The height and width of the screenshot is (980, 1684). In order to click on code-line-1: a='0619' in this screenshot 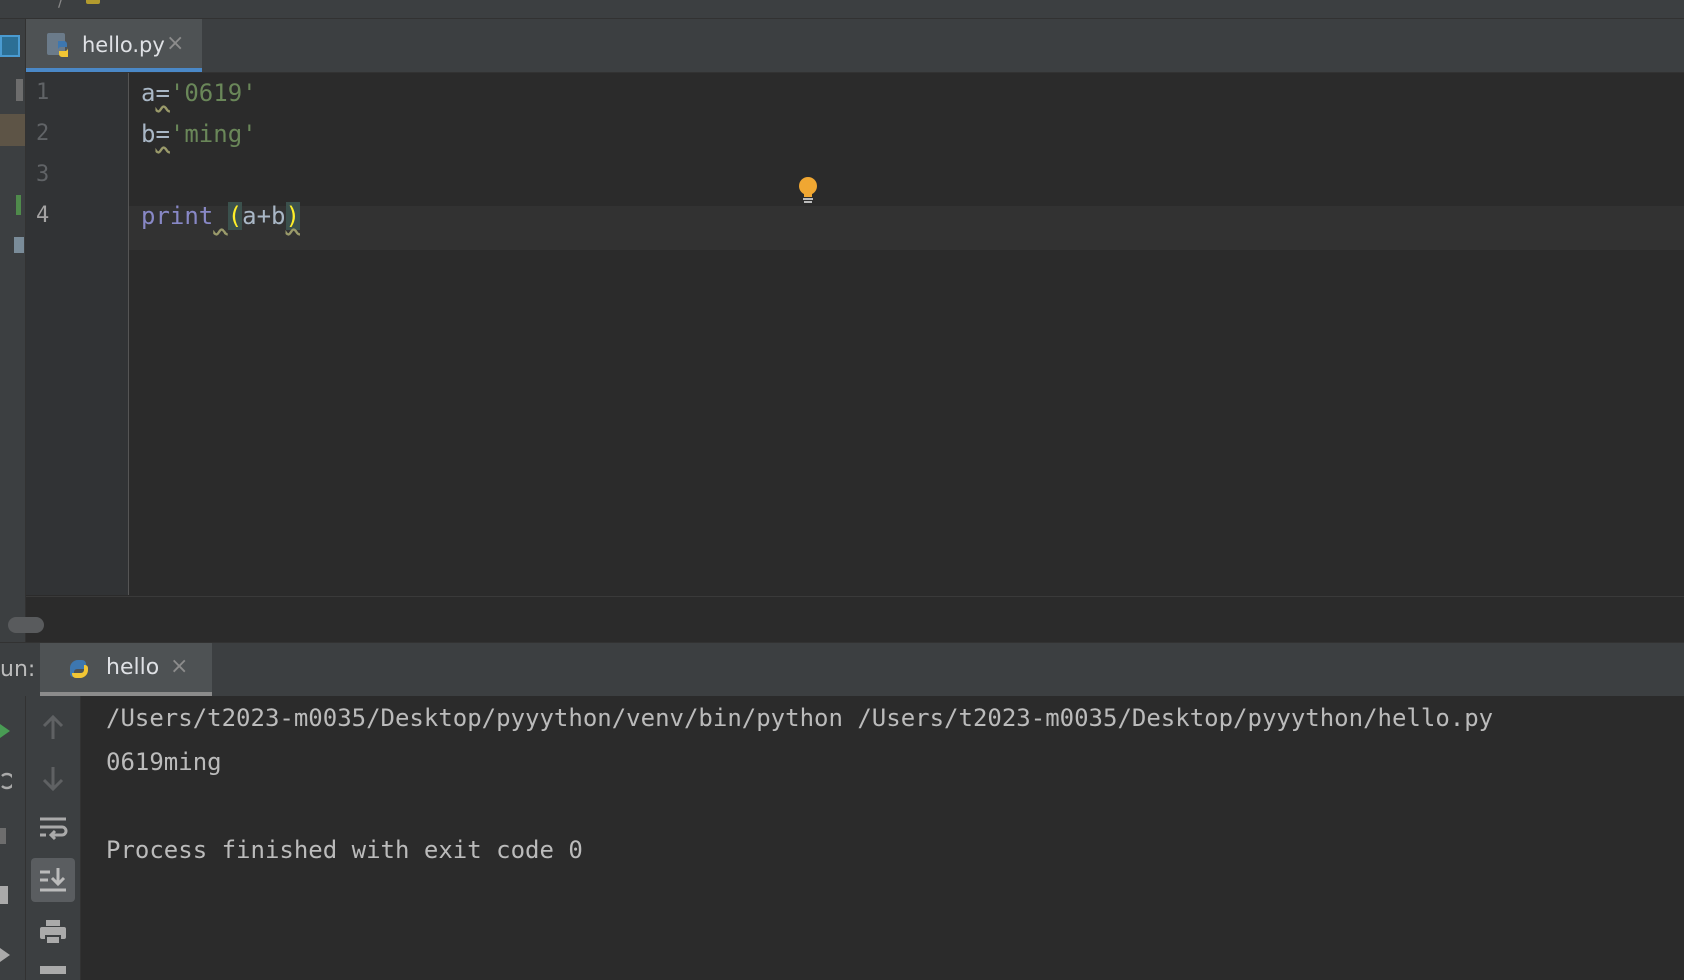, I will do `click(199, 93)`.